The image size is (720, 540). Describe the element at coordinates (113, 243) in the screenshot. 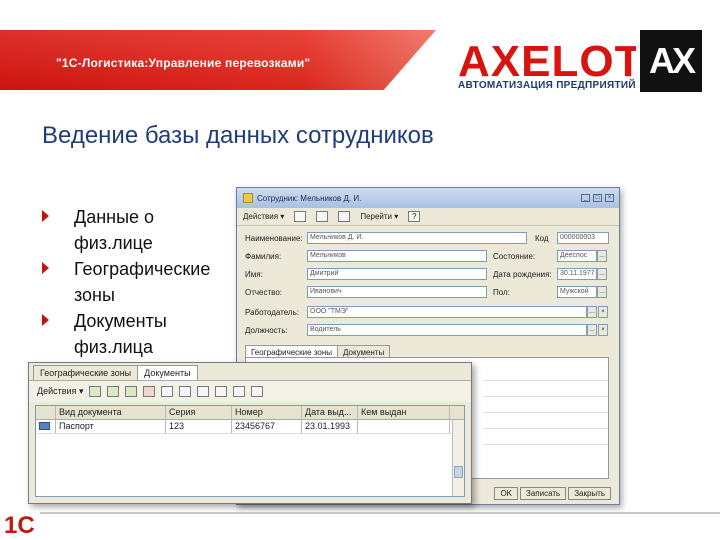

I see `bullet-text: физ.лице` at that location.